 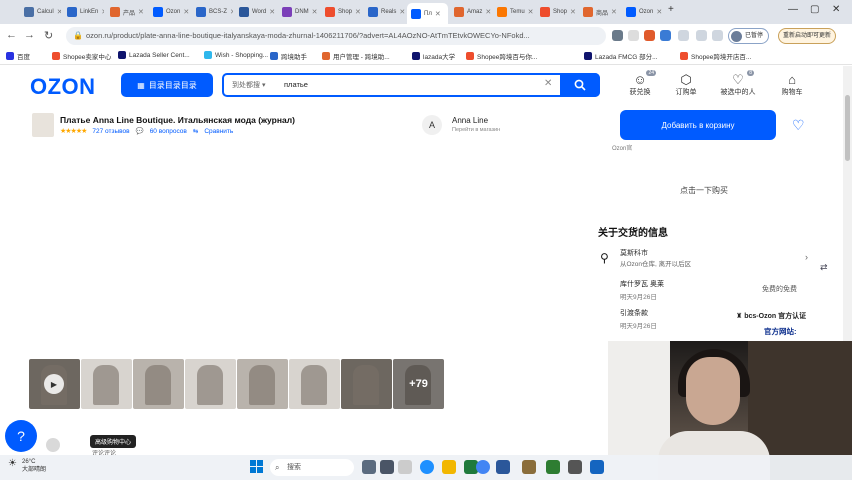 What do you see at coordinates (369, 467) in the screenshot?
I see `taskview-icon` at bounding box center [369, 467].